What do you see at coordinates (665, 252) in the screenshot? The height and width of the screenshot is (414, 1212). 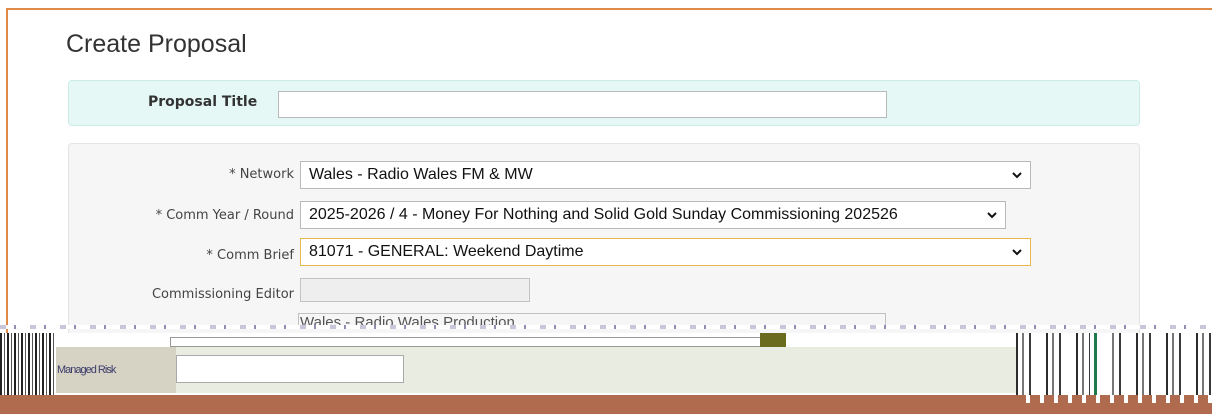 I see `comm-brief-select: 81071 - GENERAL: Weekend Daytime` at bounding box center [665, 252].